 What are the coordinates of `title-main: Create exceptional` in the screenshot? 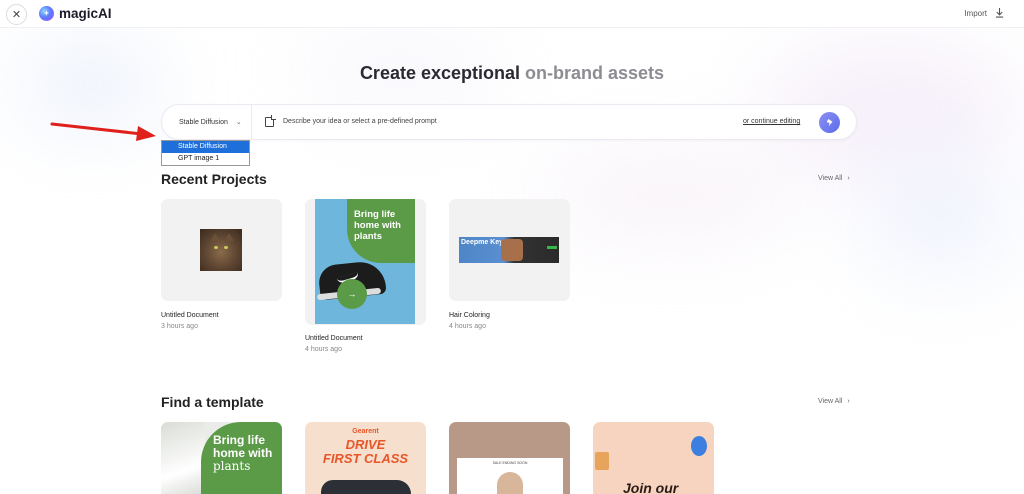 It's located at (442, 73).